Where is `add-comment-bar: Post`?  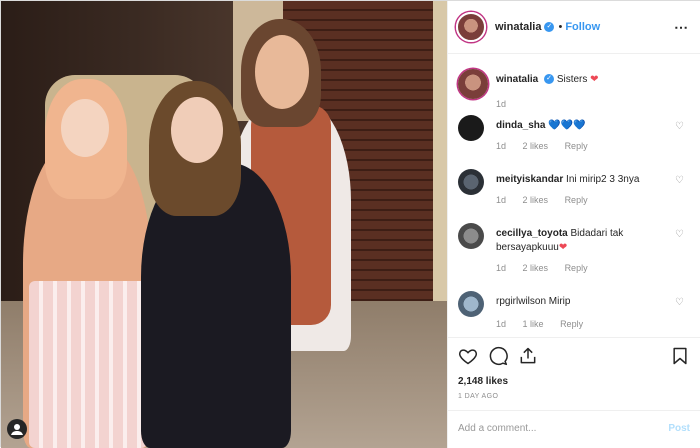
add-comment-bar: Post is located at coordinates (574, 429).